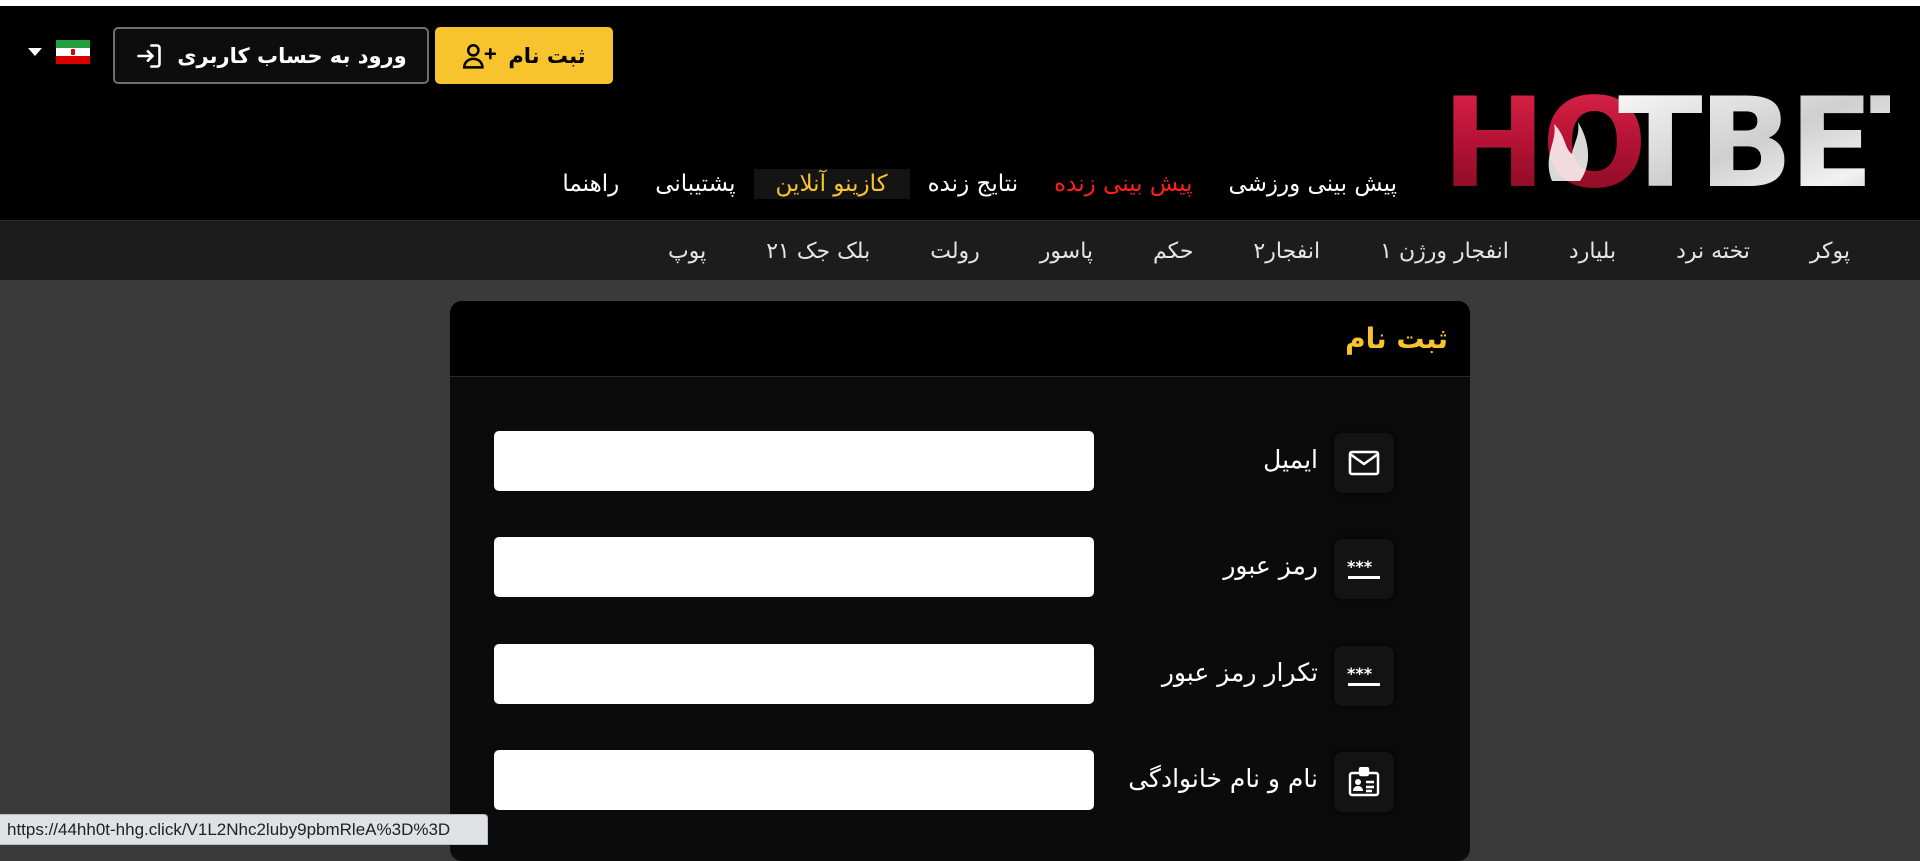 The image size is (1920, 861). What do you see at coordinates (818, 251) in the screenshot?
I see `game-blackjack: بلک جک ۲۱` at bounding box center [818, 251].